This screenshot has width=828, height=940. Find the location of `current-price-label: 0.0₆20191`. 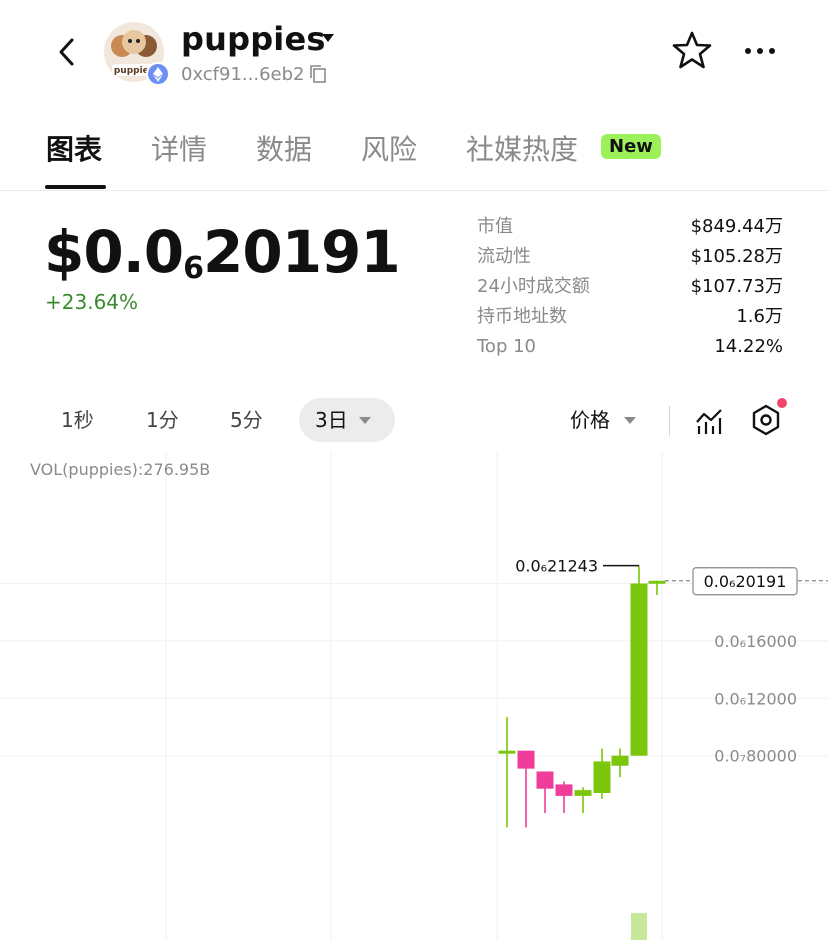

current-price-label: 0.0₆20191 is located at coordinates (745, 581).